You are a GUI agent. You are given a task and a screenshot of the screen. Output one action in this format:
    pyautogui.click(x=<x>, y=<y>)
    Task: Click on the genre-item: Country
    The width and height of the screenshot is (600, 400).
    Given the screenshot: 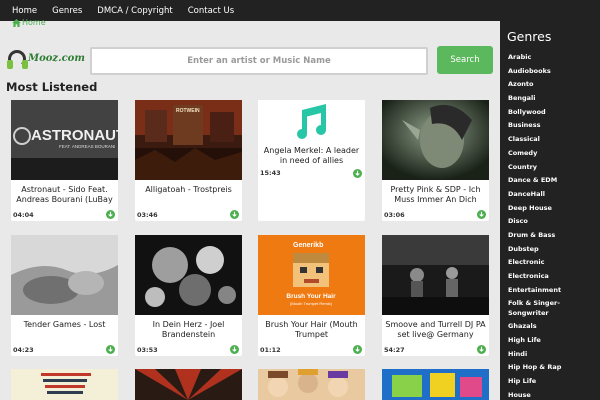 What is the action you would take?
    pyautogui.click(x=553, y=169)
    